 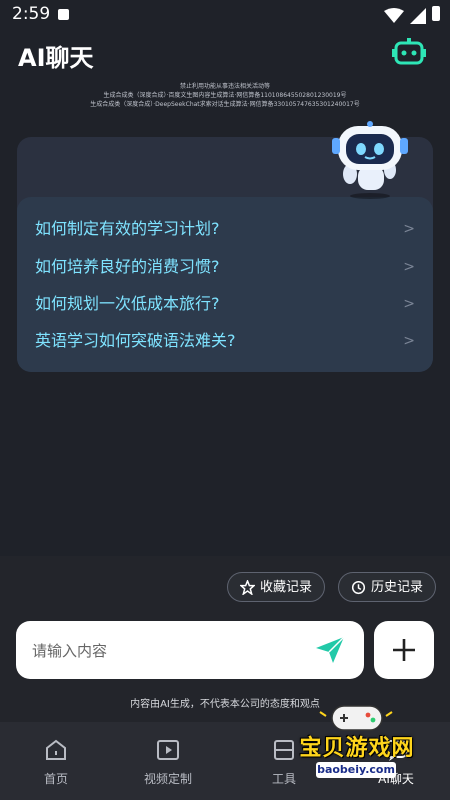 I want to click on battery-icon, so click(x=436, y=13).